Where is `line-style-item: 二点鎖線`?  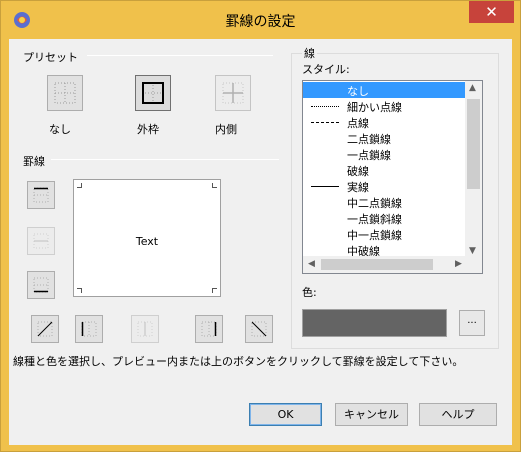 line-style-item: 二点鎖線 is located at coordinates (384, 138).